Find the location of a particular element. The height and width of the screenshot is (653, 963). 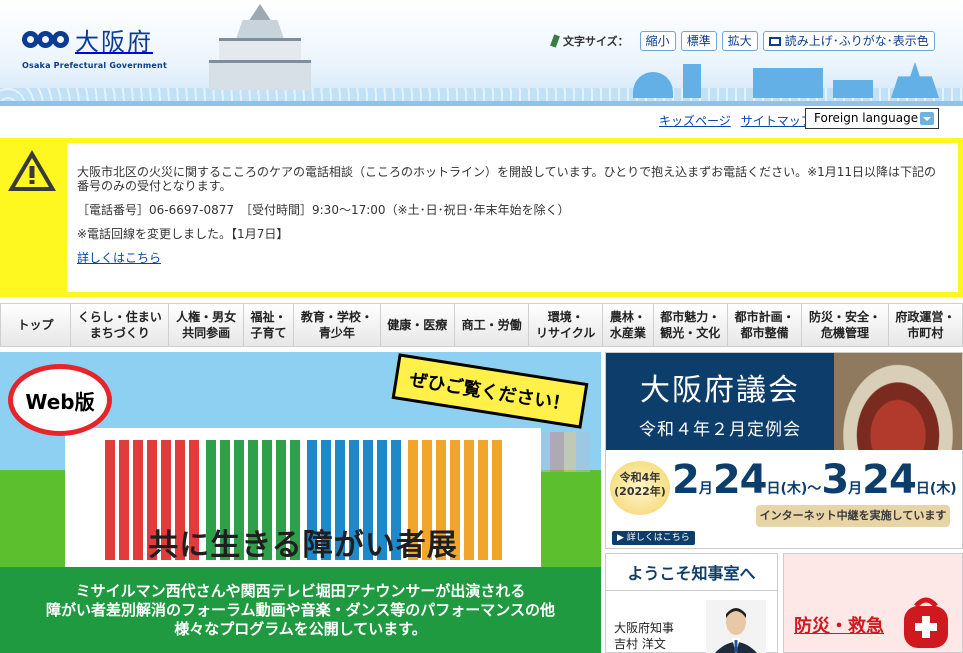

nav-item-4: 教育・学校・ 青少年 is located at coordinates (337, 325).